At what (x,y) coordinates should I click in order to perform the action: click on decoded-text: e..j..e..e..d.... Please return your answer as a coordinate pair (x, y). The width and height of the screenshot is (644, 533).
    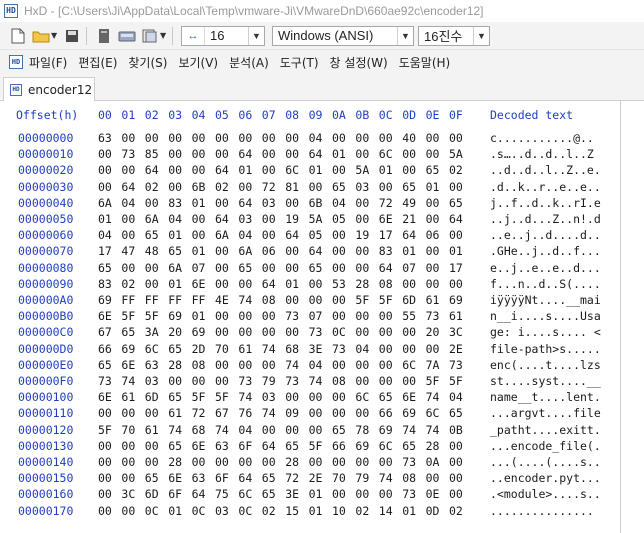
    Looking at the image, I should click on (545, 268).